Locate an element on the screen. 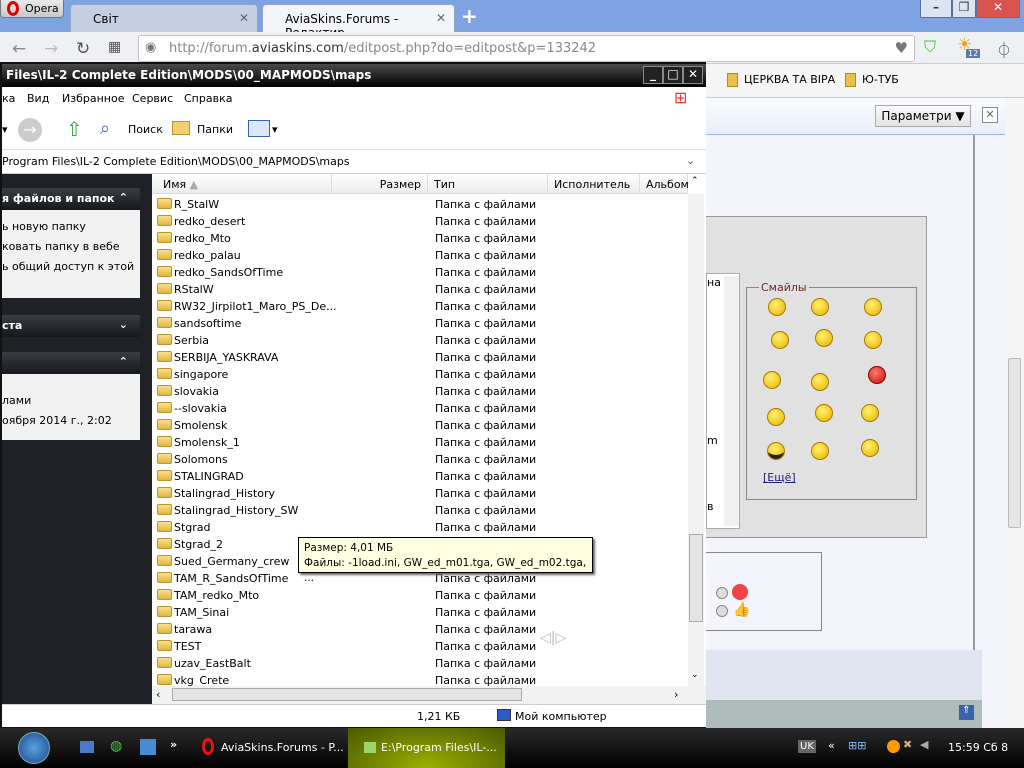 The height and width of the screenshot is (768, 1024). shield-icon: ⛉ is located at coordinates (930, 47).